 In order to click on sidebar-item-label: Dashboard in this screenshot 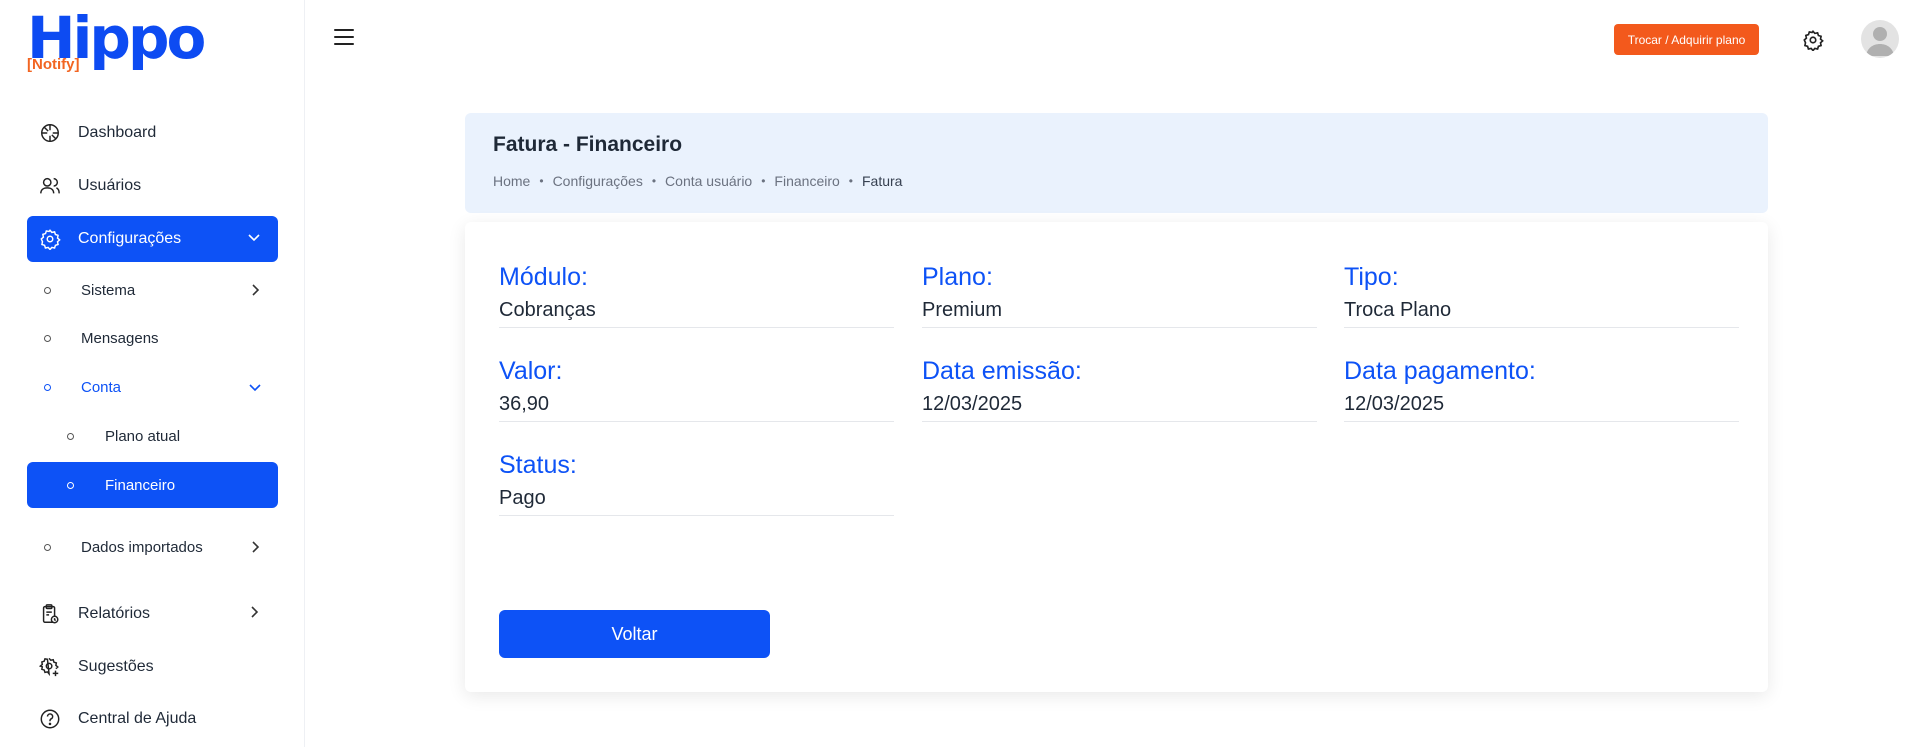, I will do `click(117, 132)`.